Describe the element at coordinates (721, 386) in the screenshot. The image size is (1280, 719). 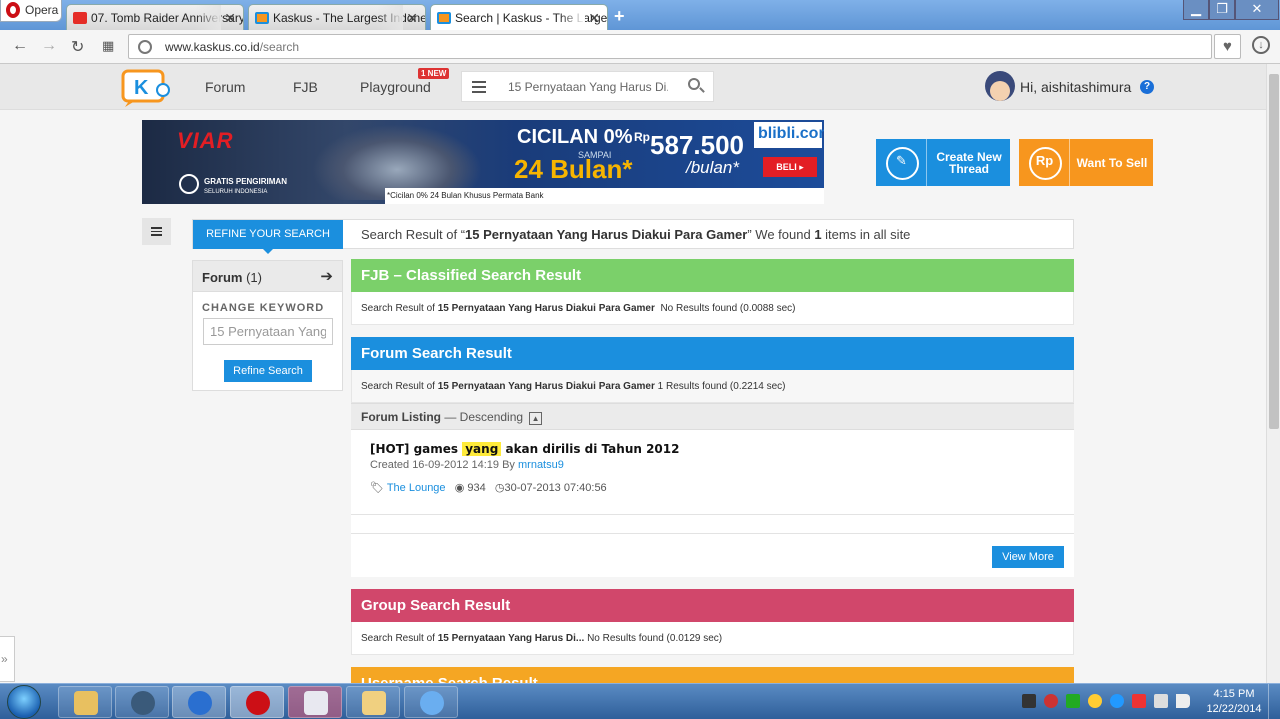
I see `result-status: 1 Results found (0.2214 sec)` at that location.